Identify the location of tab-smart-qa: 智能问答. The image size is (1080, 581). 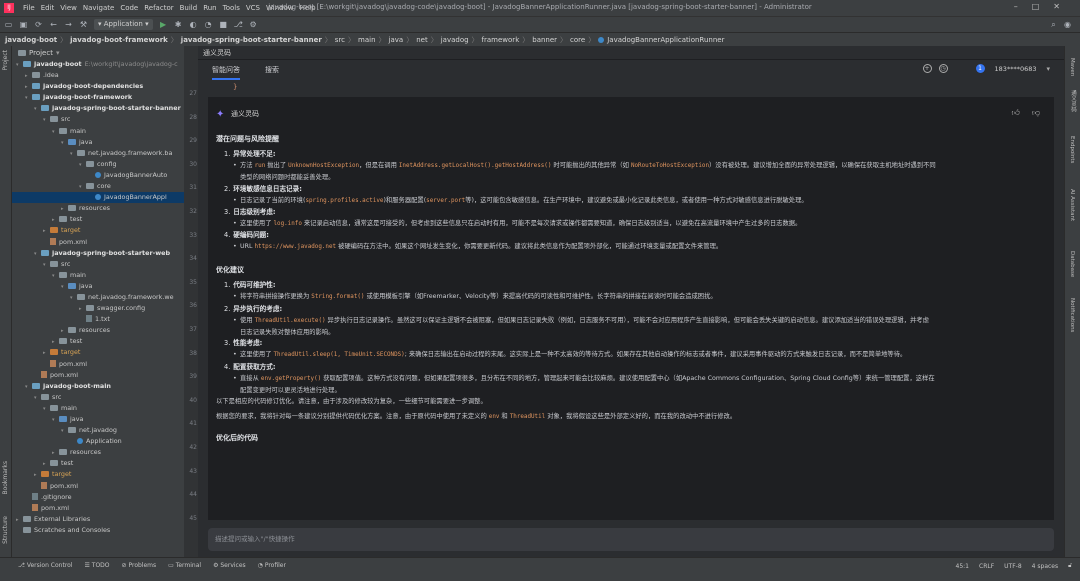
(226, 70).